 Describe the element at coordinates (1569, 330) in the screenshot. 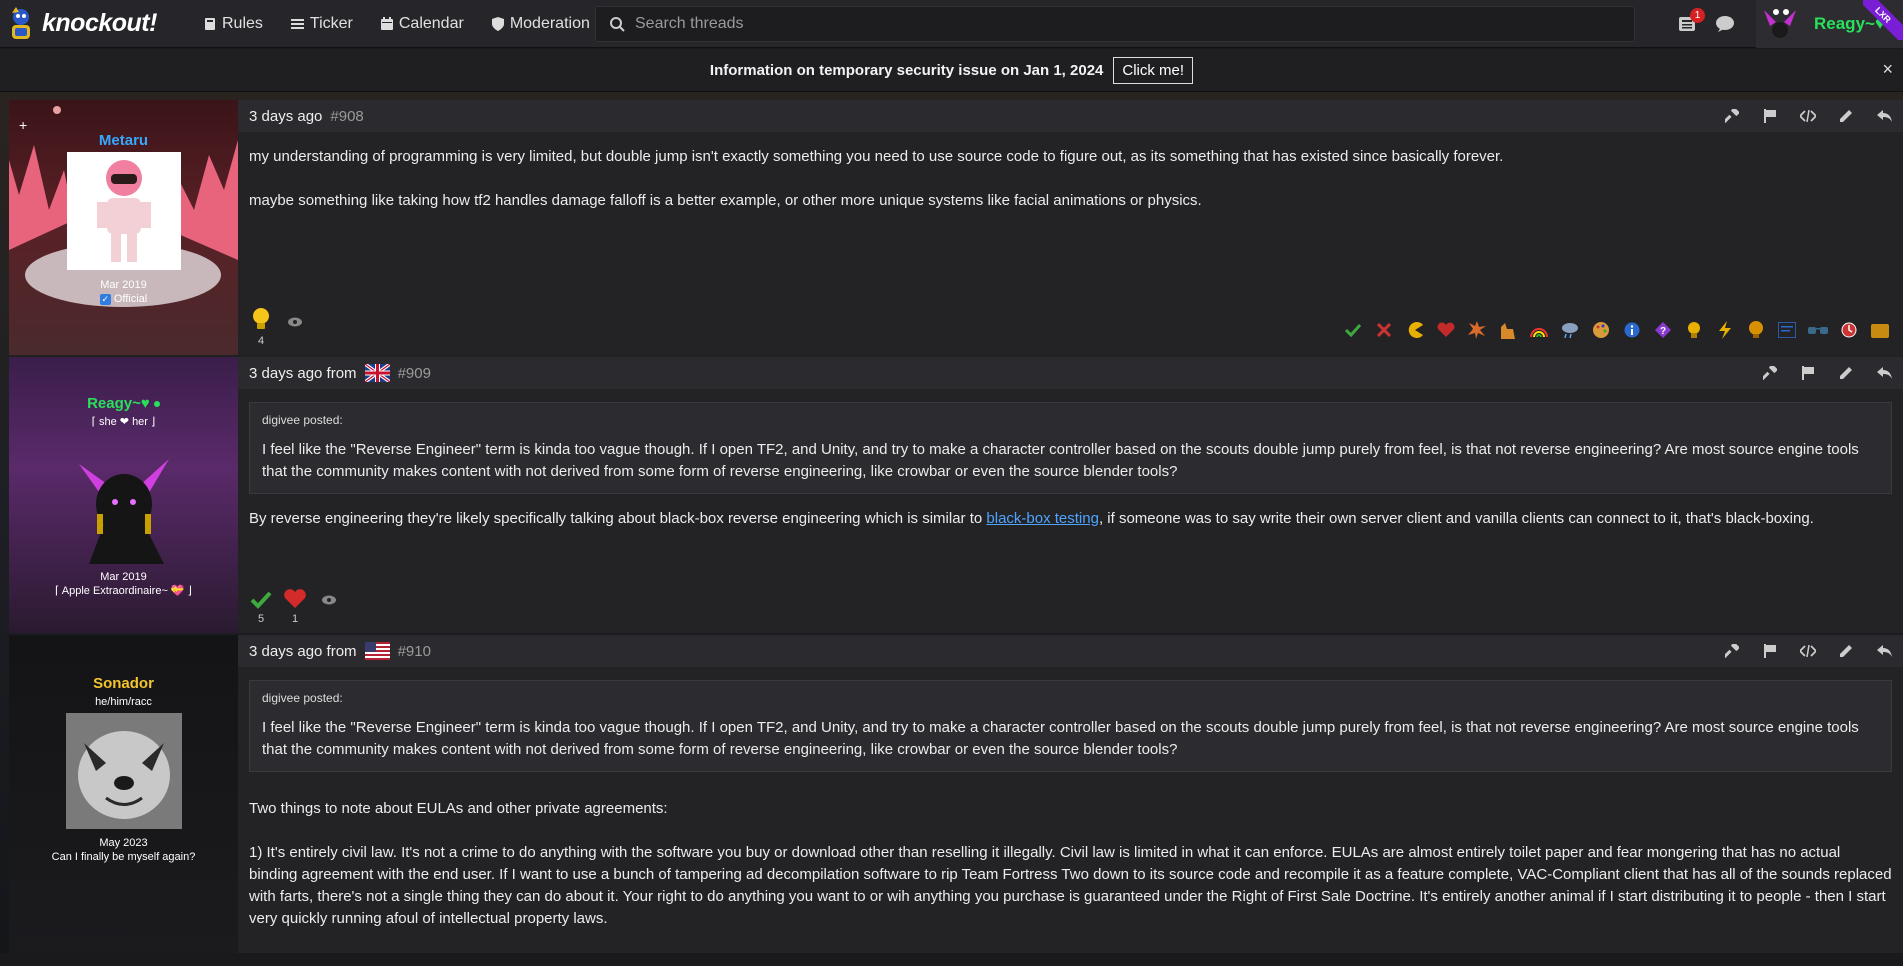

I see `cloud-rain-rating-icon` at that location.